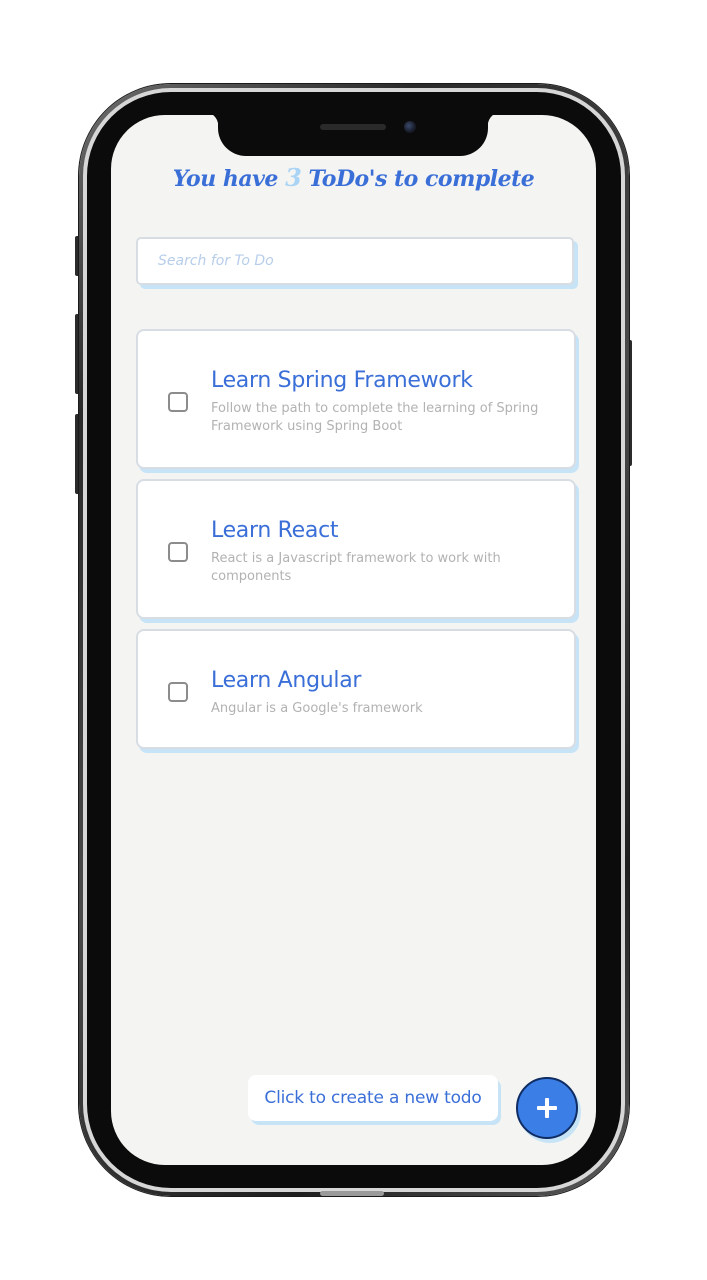 This screenshot has width=707, height=1280. Describe the element at coordinates (421, 179) in the screenshot. I see `title-suffix: ToDo's to complete` at that location.